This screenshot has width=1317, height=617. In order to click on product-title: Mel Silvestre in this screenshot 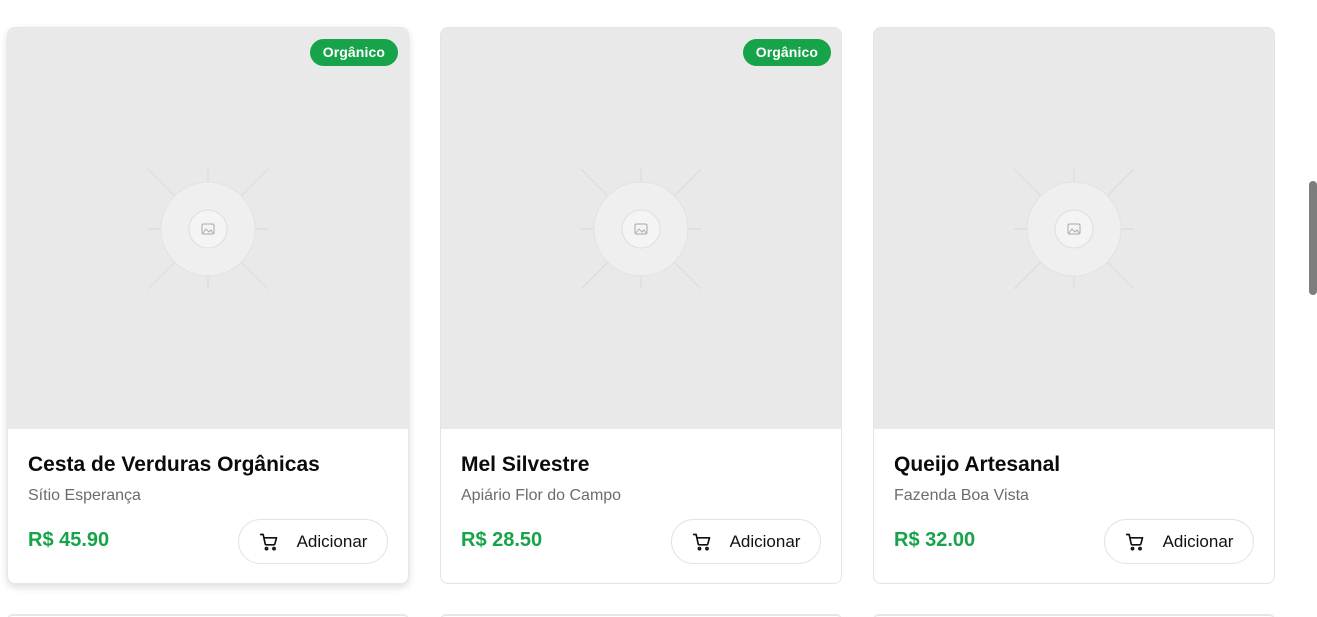, I will do `click(525, 464)`.